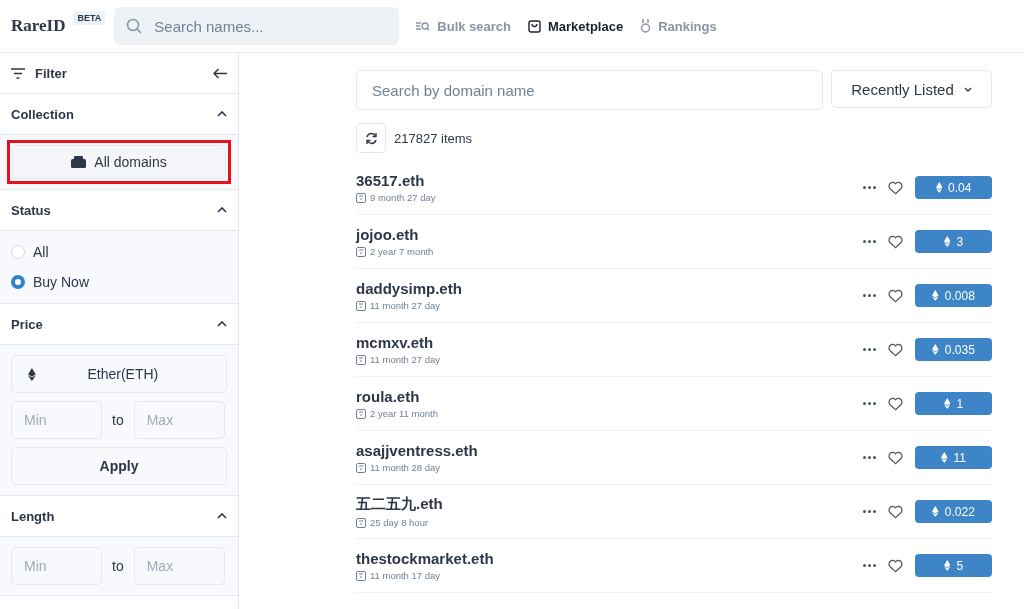 Image resolution: width=1024 pixels, height=609 pixels. What do you see at coordinates (953, 565) in the screenshot?
I see `price-button: 5` at bounding box center [953, 565].